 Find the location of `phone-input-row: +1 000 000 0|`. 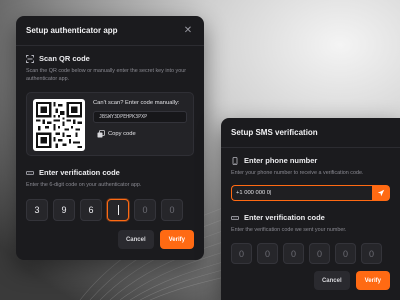

phone-input-row: +1 000 000 0| is located at coordinates (310, 193).